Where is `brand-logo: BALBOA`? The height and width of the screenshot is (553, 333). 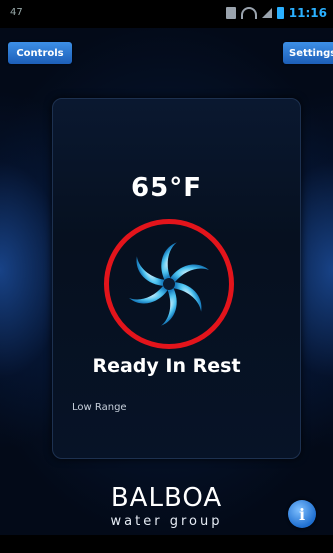 brand-logo: BALBOA is located at coordinates (166, 498).